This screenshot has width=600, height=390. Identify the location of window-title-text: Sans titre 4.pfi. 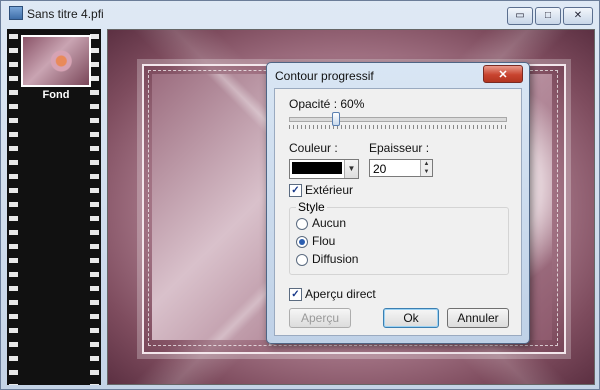
(65, 14).